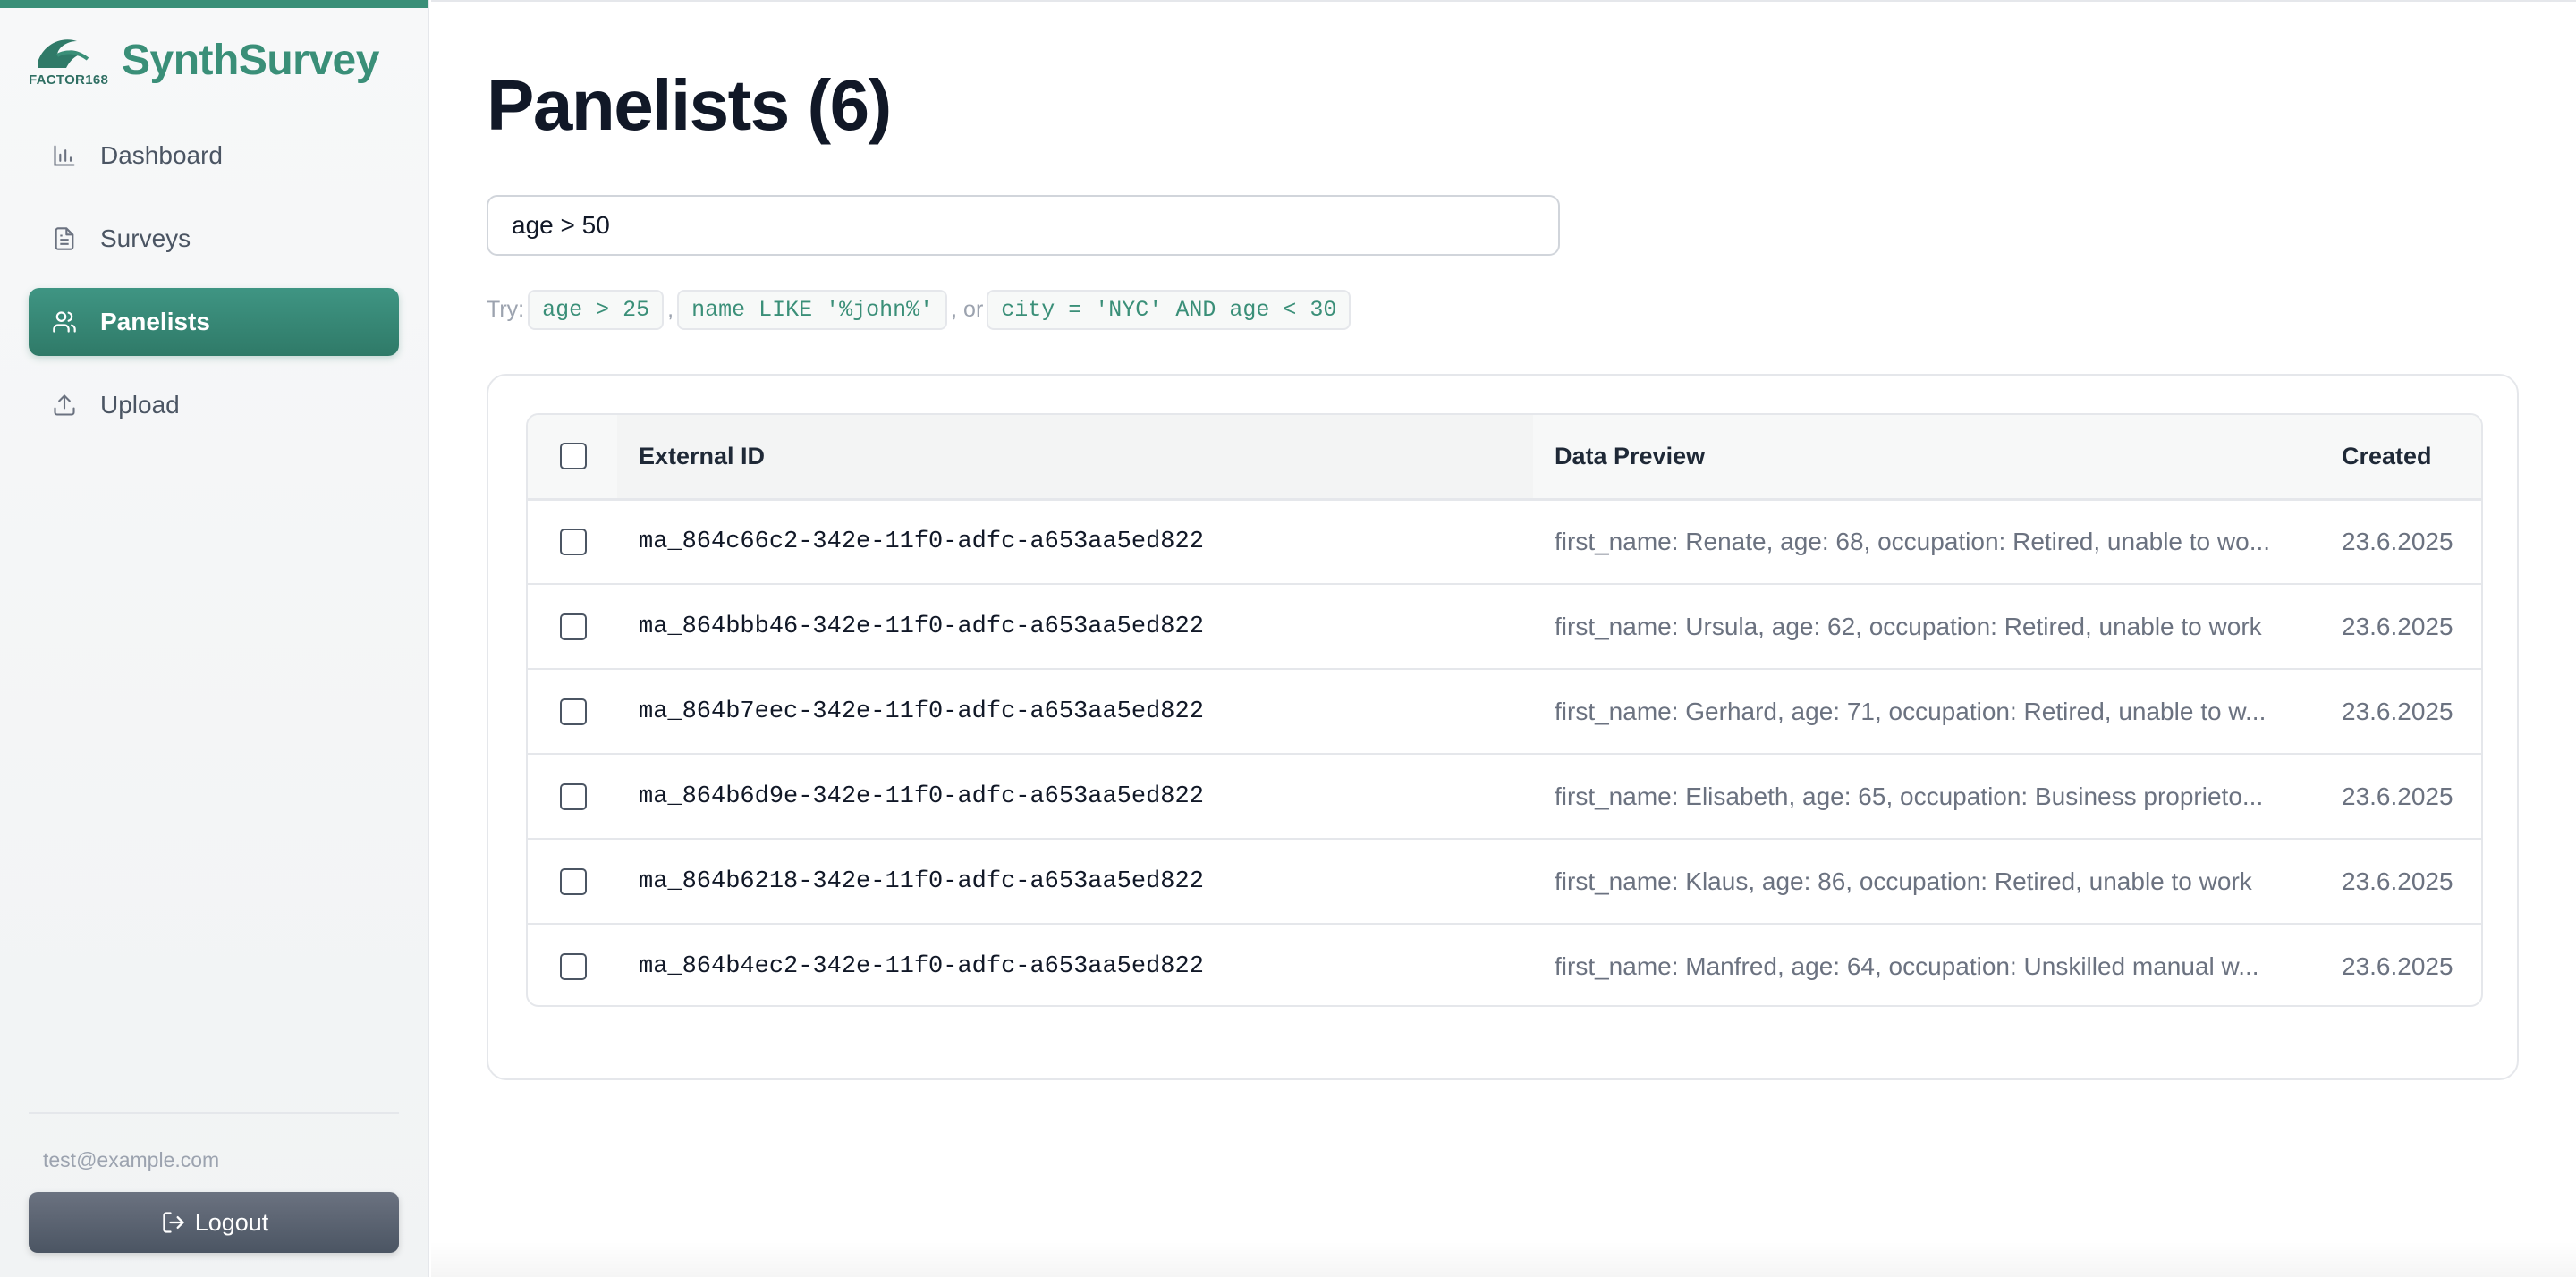 The width and height of the screenshot is (2576, 1277). What do you see at coordinates (214, 322) in the screenshot?
I see `sidebar-item-panelists: Panelists` at bounding box center [214, 322].